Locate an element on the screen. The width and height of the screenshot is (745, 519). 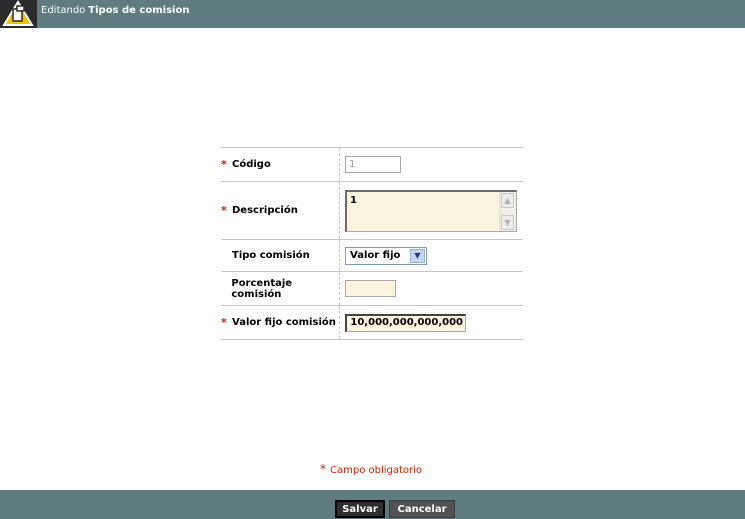
field-cell-codigo is located at coordinates (373, 164).